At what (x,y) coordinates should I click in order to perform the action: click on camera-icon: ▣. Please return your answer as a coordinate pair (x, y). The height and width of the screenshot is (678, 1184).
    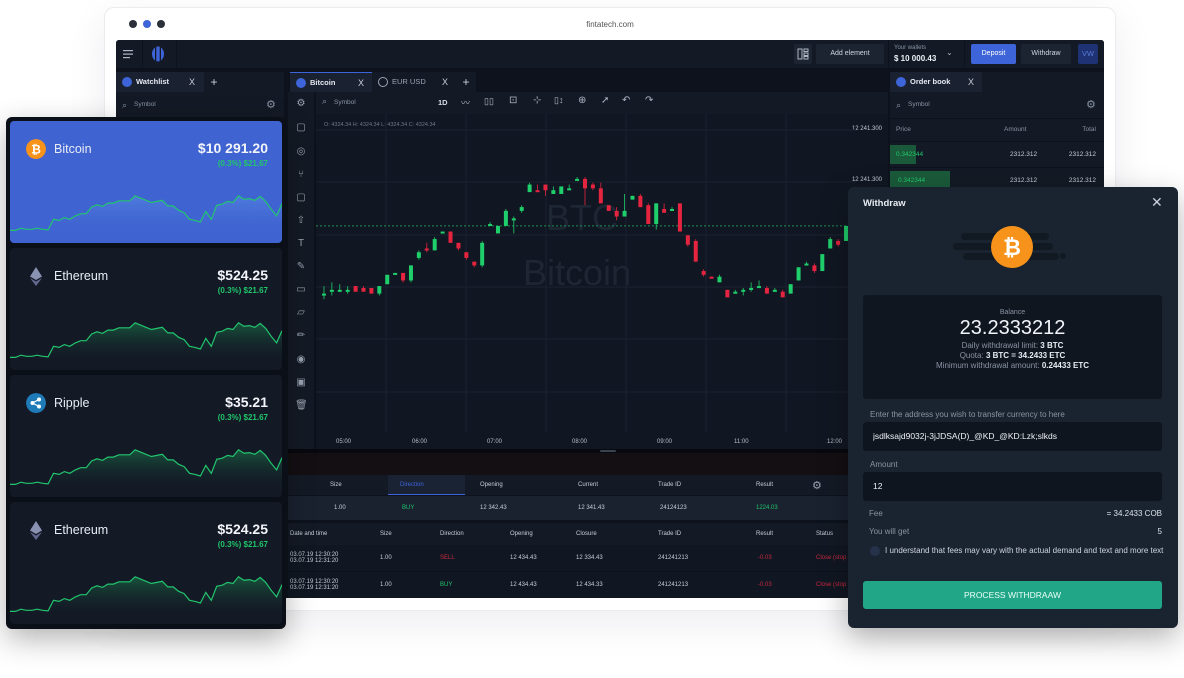
    Looking at the image, I should click on (301, 383).